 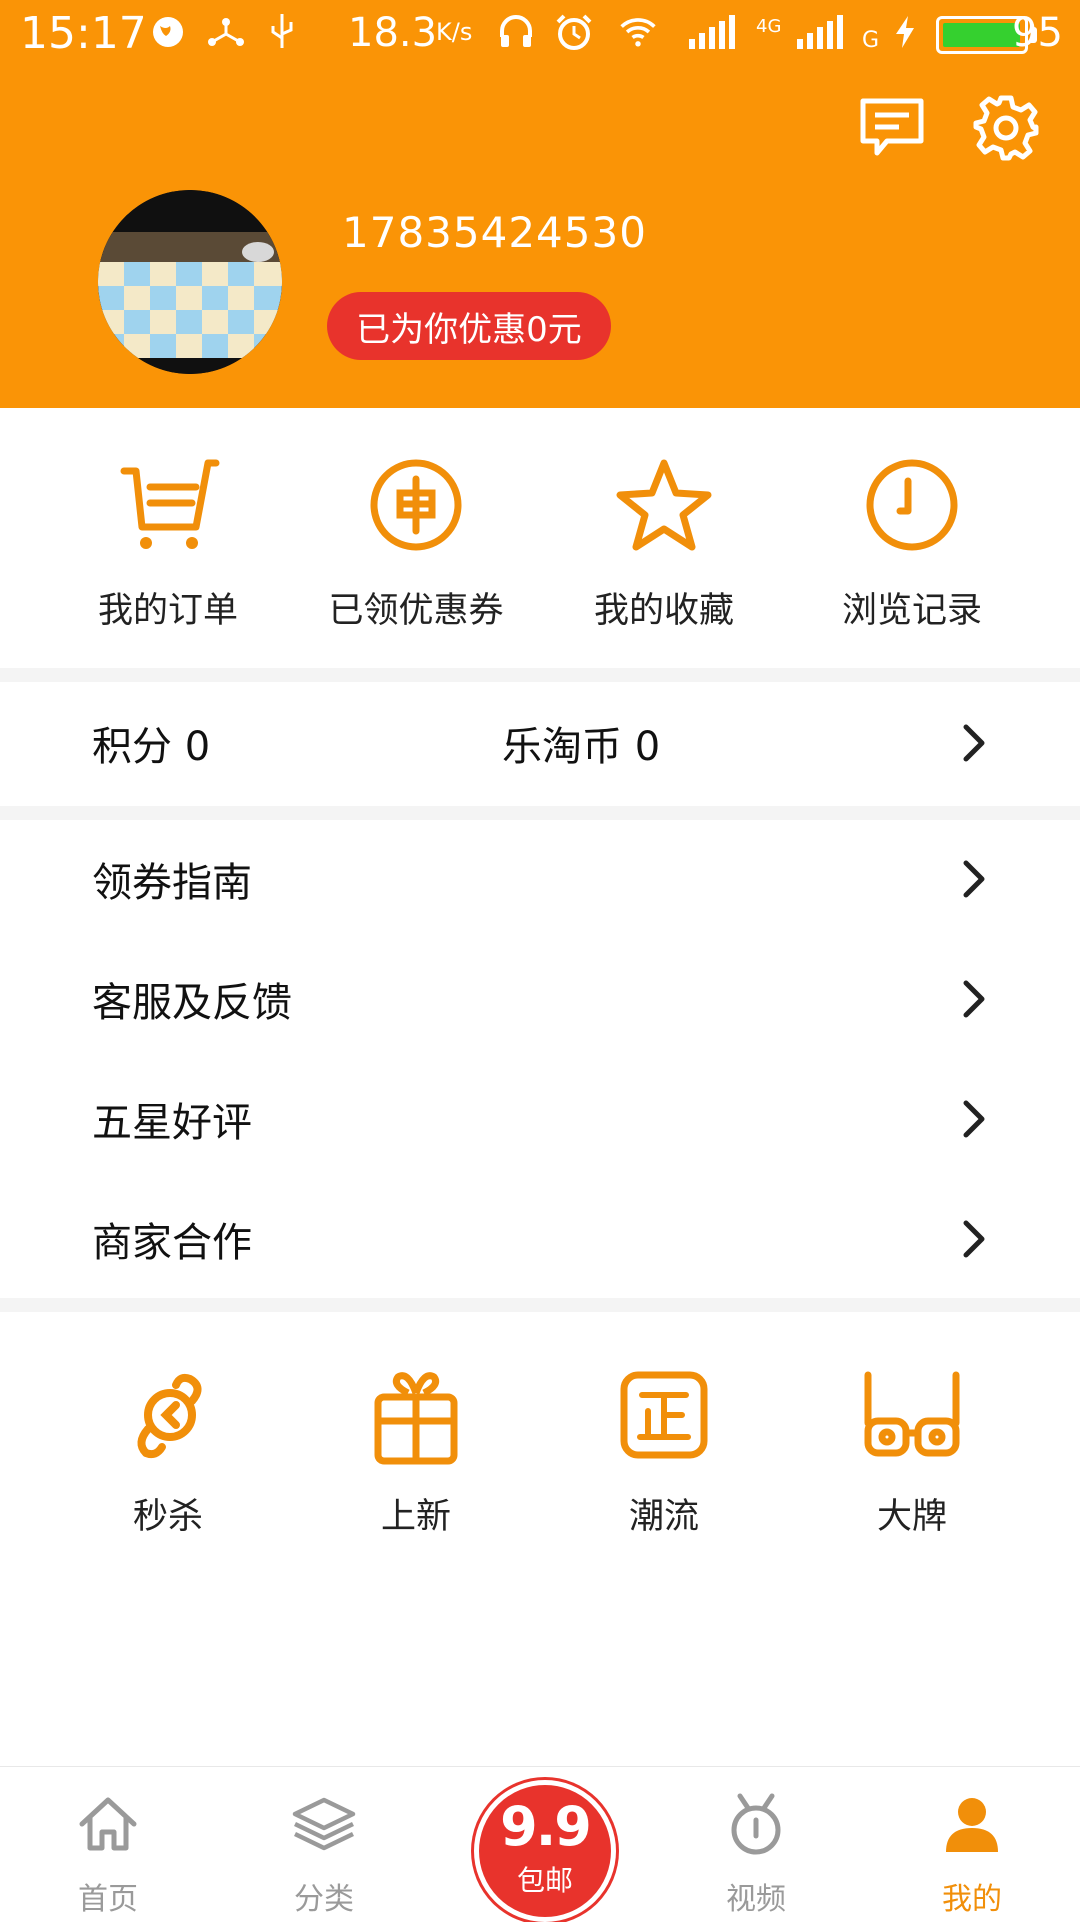 I want to click on usb-icon, so click(x=282, y=32).